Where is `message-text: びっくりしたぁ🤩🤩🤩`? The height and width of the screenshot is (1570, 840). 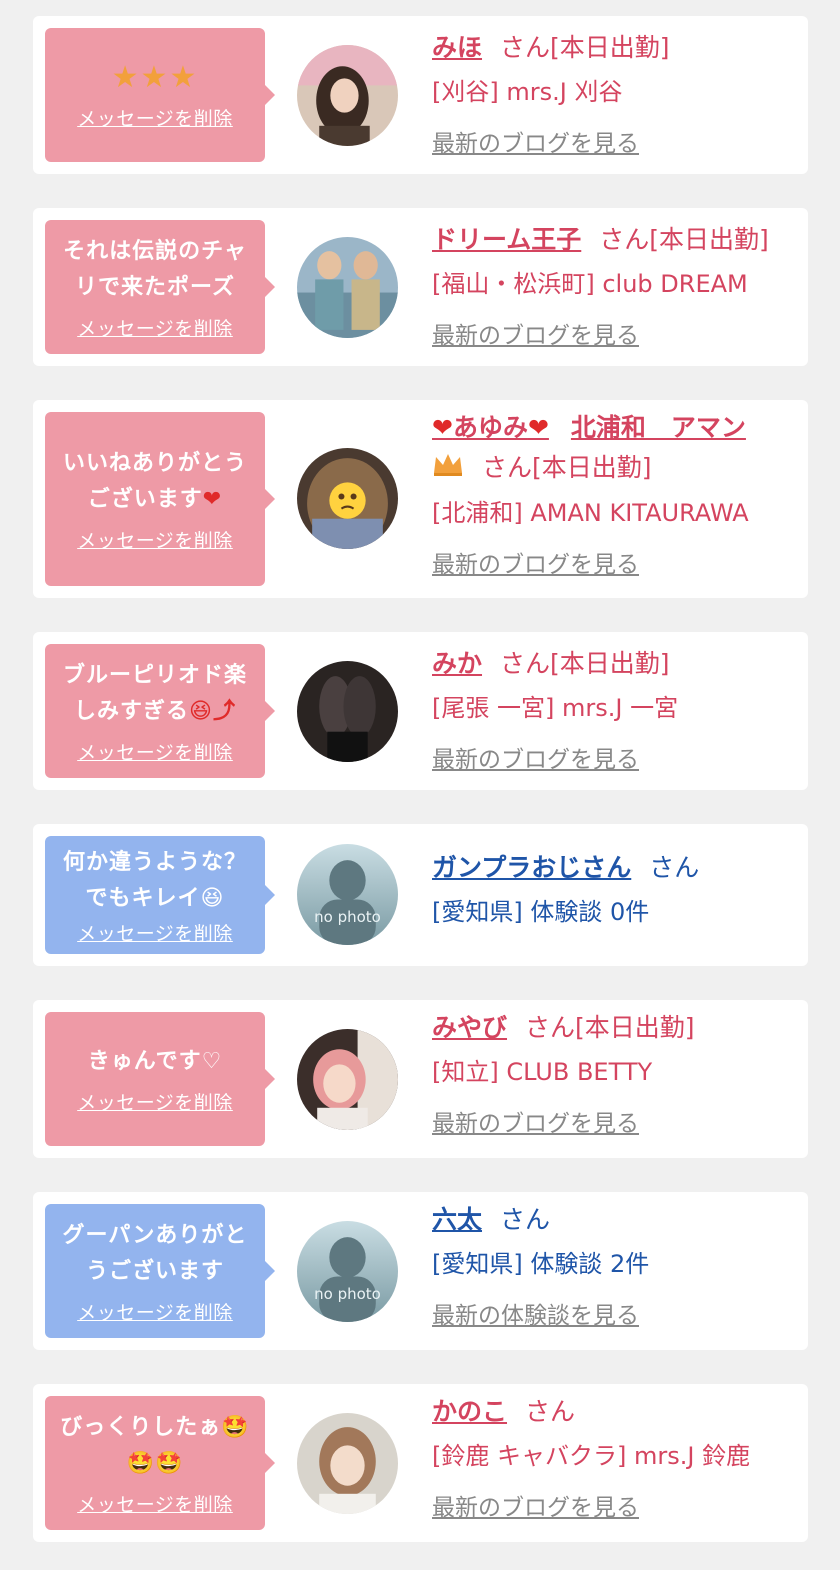
message-text: びっくりしたぁ🤩🤩🤩 is located at coordinates (155, 1445).